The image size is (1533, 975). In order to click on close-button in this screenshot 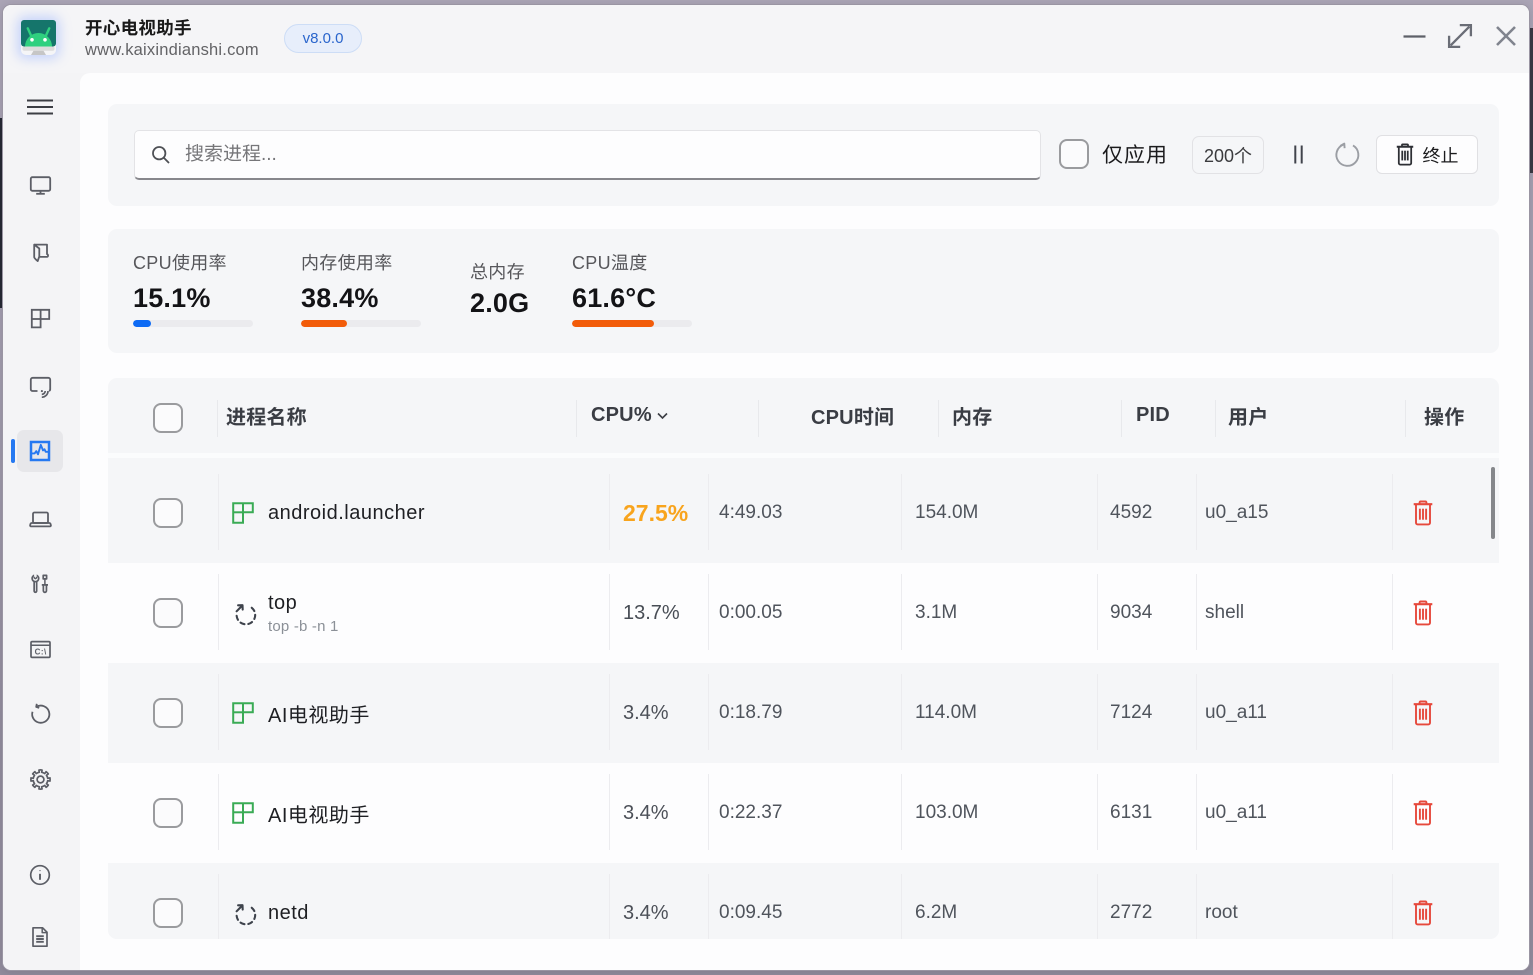, I will do `click(1506, 36)`.